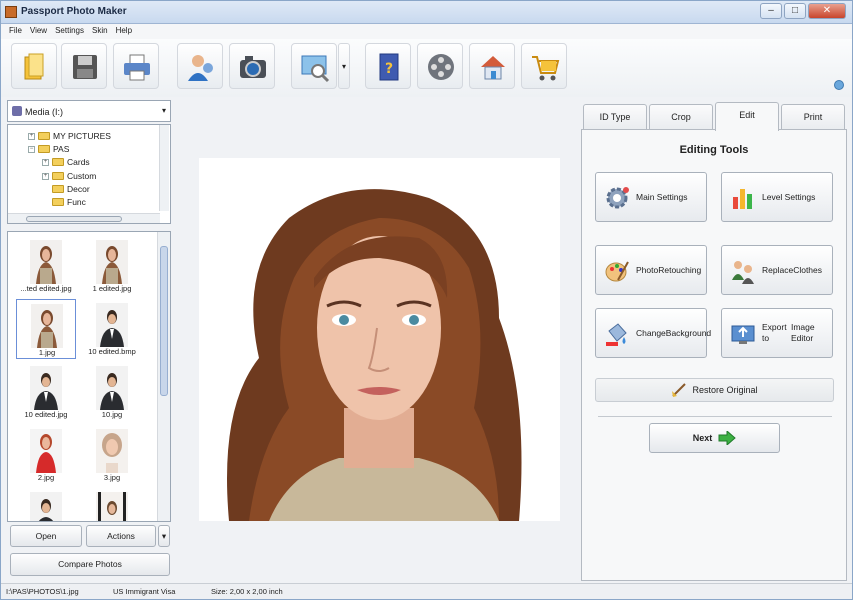  What do you see at coordinates (112, 329) in the screenshot?
I see `thumbnail: 10 edited.bmp` at bounding box center [112, 329].